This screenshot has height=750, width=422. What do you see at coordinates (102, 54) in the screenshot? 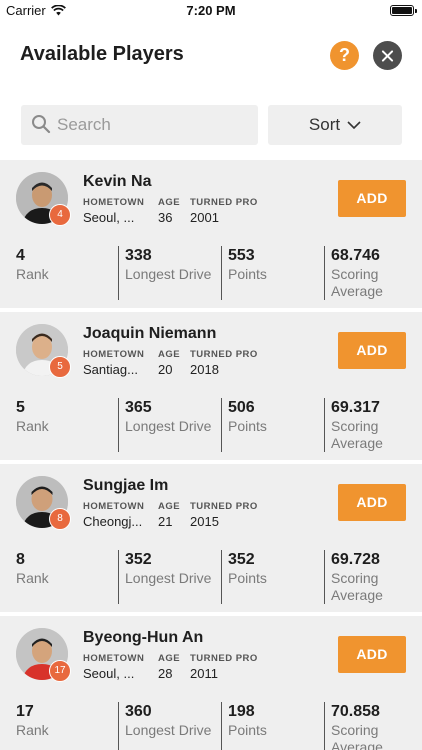
I see `page-title: Available Players` at bounding box center [102, 54].